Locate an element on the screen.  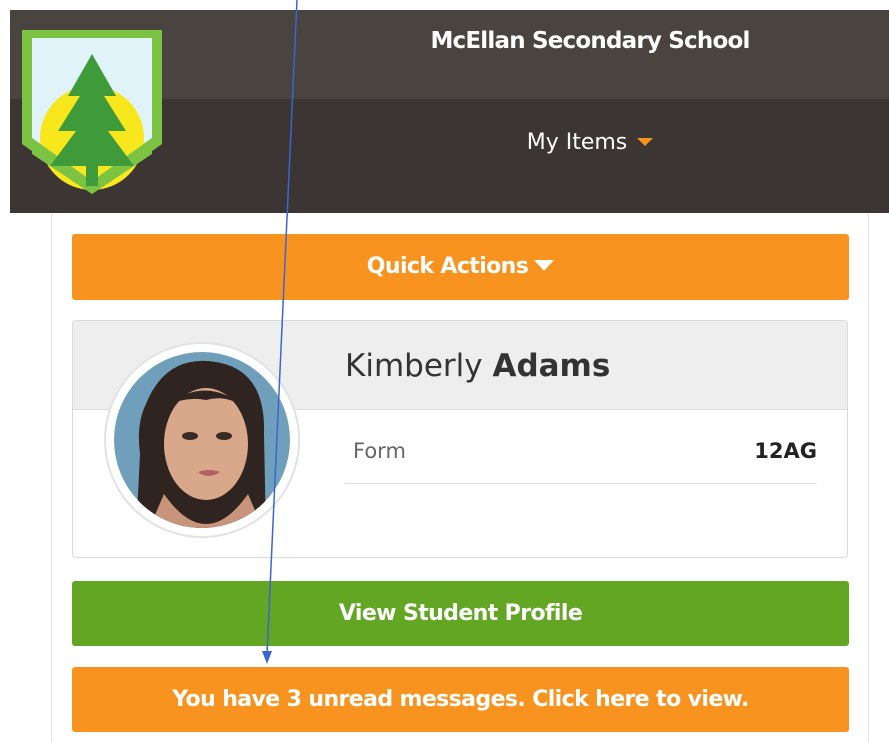
pine-tree-logo-icon is located at coordinates (93, 112).